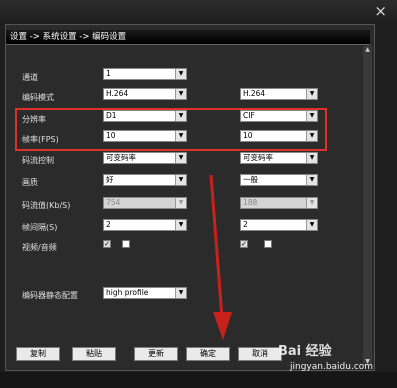 Image resolution: width=397 pixels, height=388 pixels. Describe the element at coordinates (305, 351) in the screenshot. I see `watermark-logo: Bai 经验` at that location.